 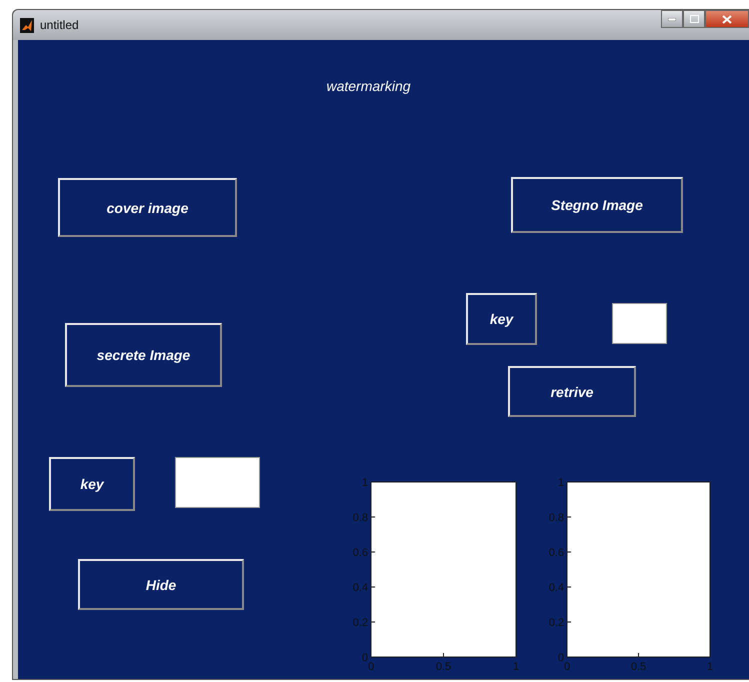 I want to click on window-title: untitled, so click(x=59, y=25).